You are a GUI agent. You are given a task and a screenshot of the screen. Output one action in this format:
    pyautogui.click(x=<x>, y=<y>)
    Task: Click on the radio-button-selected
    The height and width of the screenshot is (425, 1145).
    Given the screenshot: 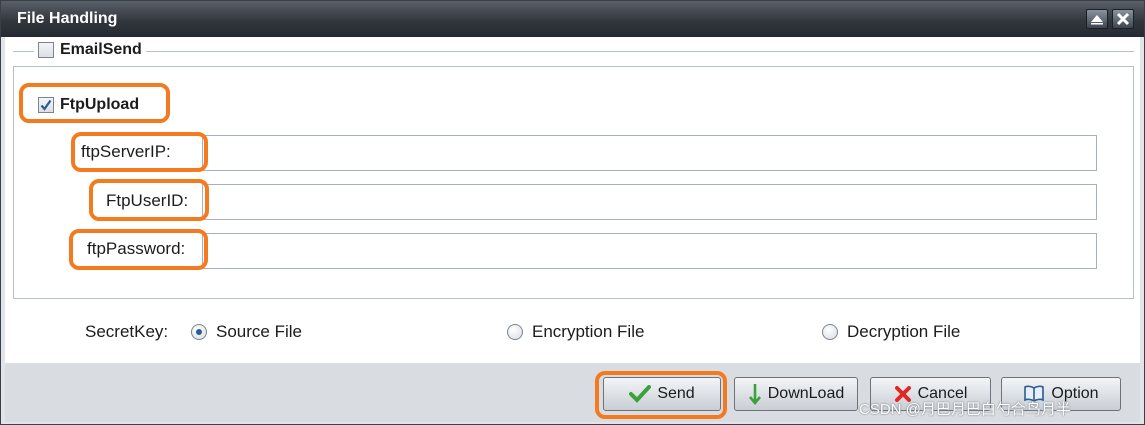 What is the action you would take?
    pyautogui.click(x=199, y=332)
    